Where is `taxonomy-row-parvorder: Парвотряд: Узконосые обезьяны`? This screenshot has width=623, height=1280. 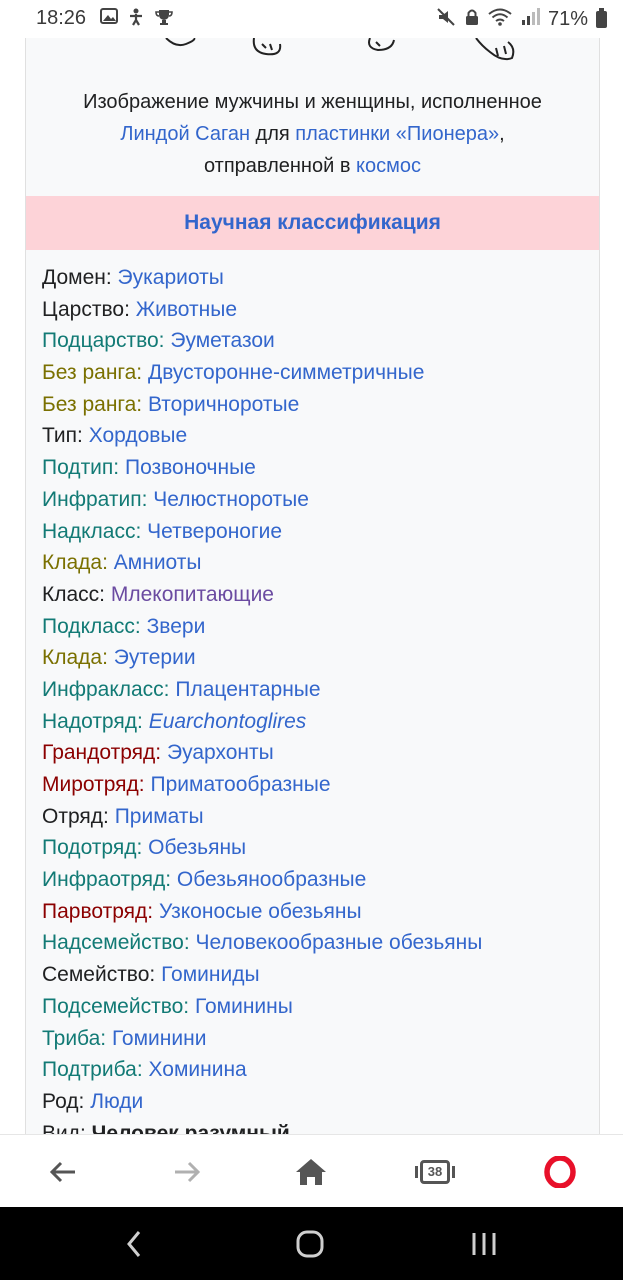 taxonomy-row-parvorder: Парвотряд: Узконосые обезьяны is located at coordinates (320, 912).